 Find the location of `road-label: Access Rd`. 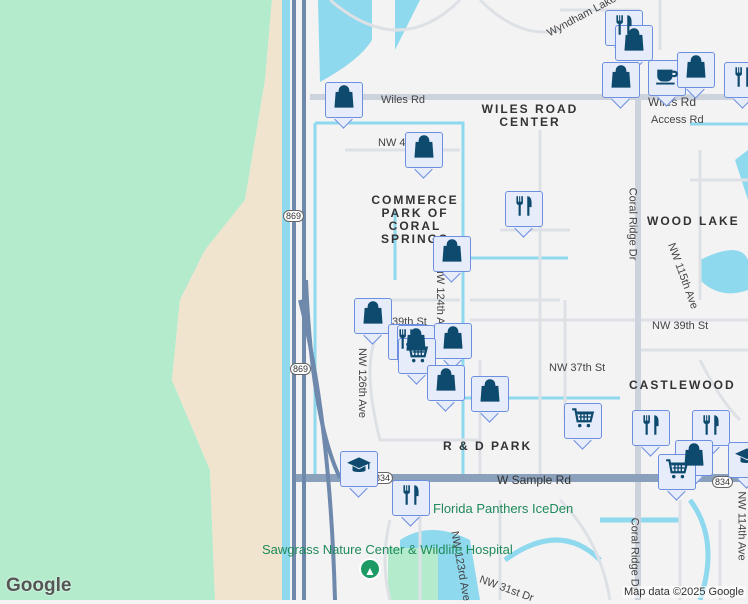

road-label: Access Rd is located at coordinates (677, 120).